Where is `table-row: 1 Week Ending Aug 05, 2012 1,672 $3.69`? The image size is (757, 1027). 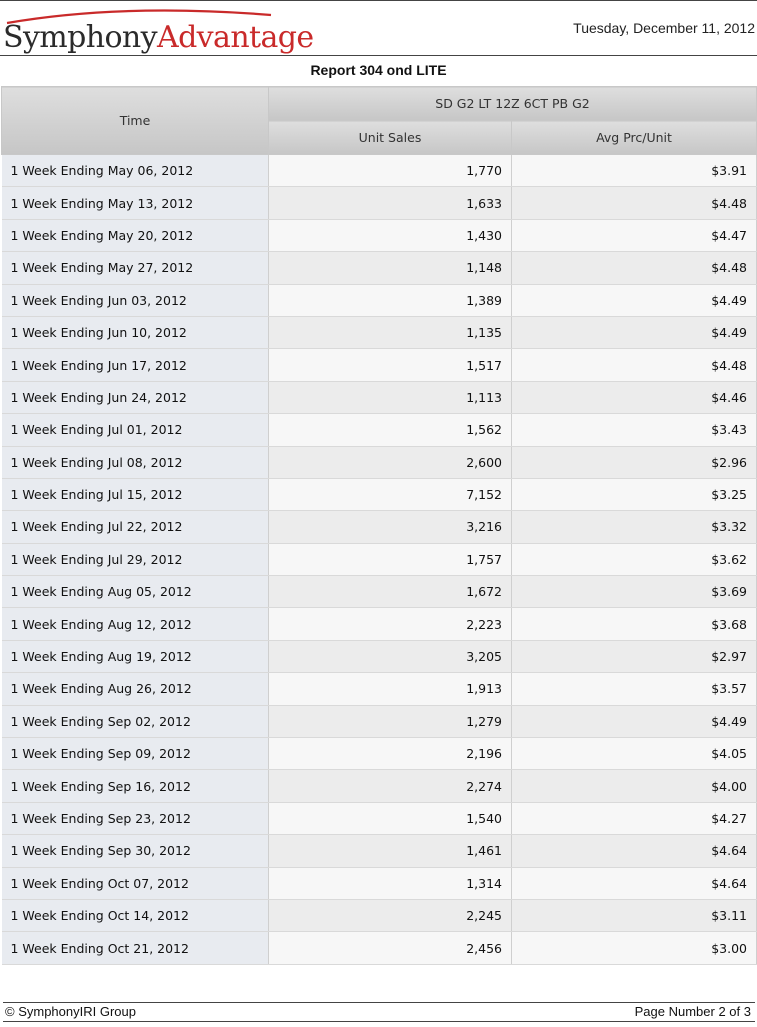
table-row: 1 Week Ending Aug 05, 2012 1,672 $3.69 is located at coordinates (379, 592).